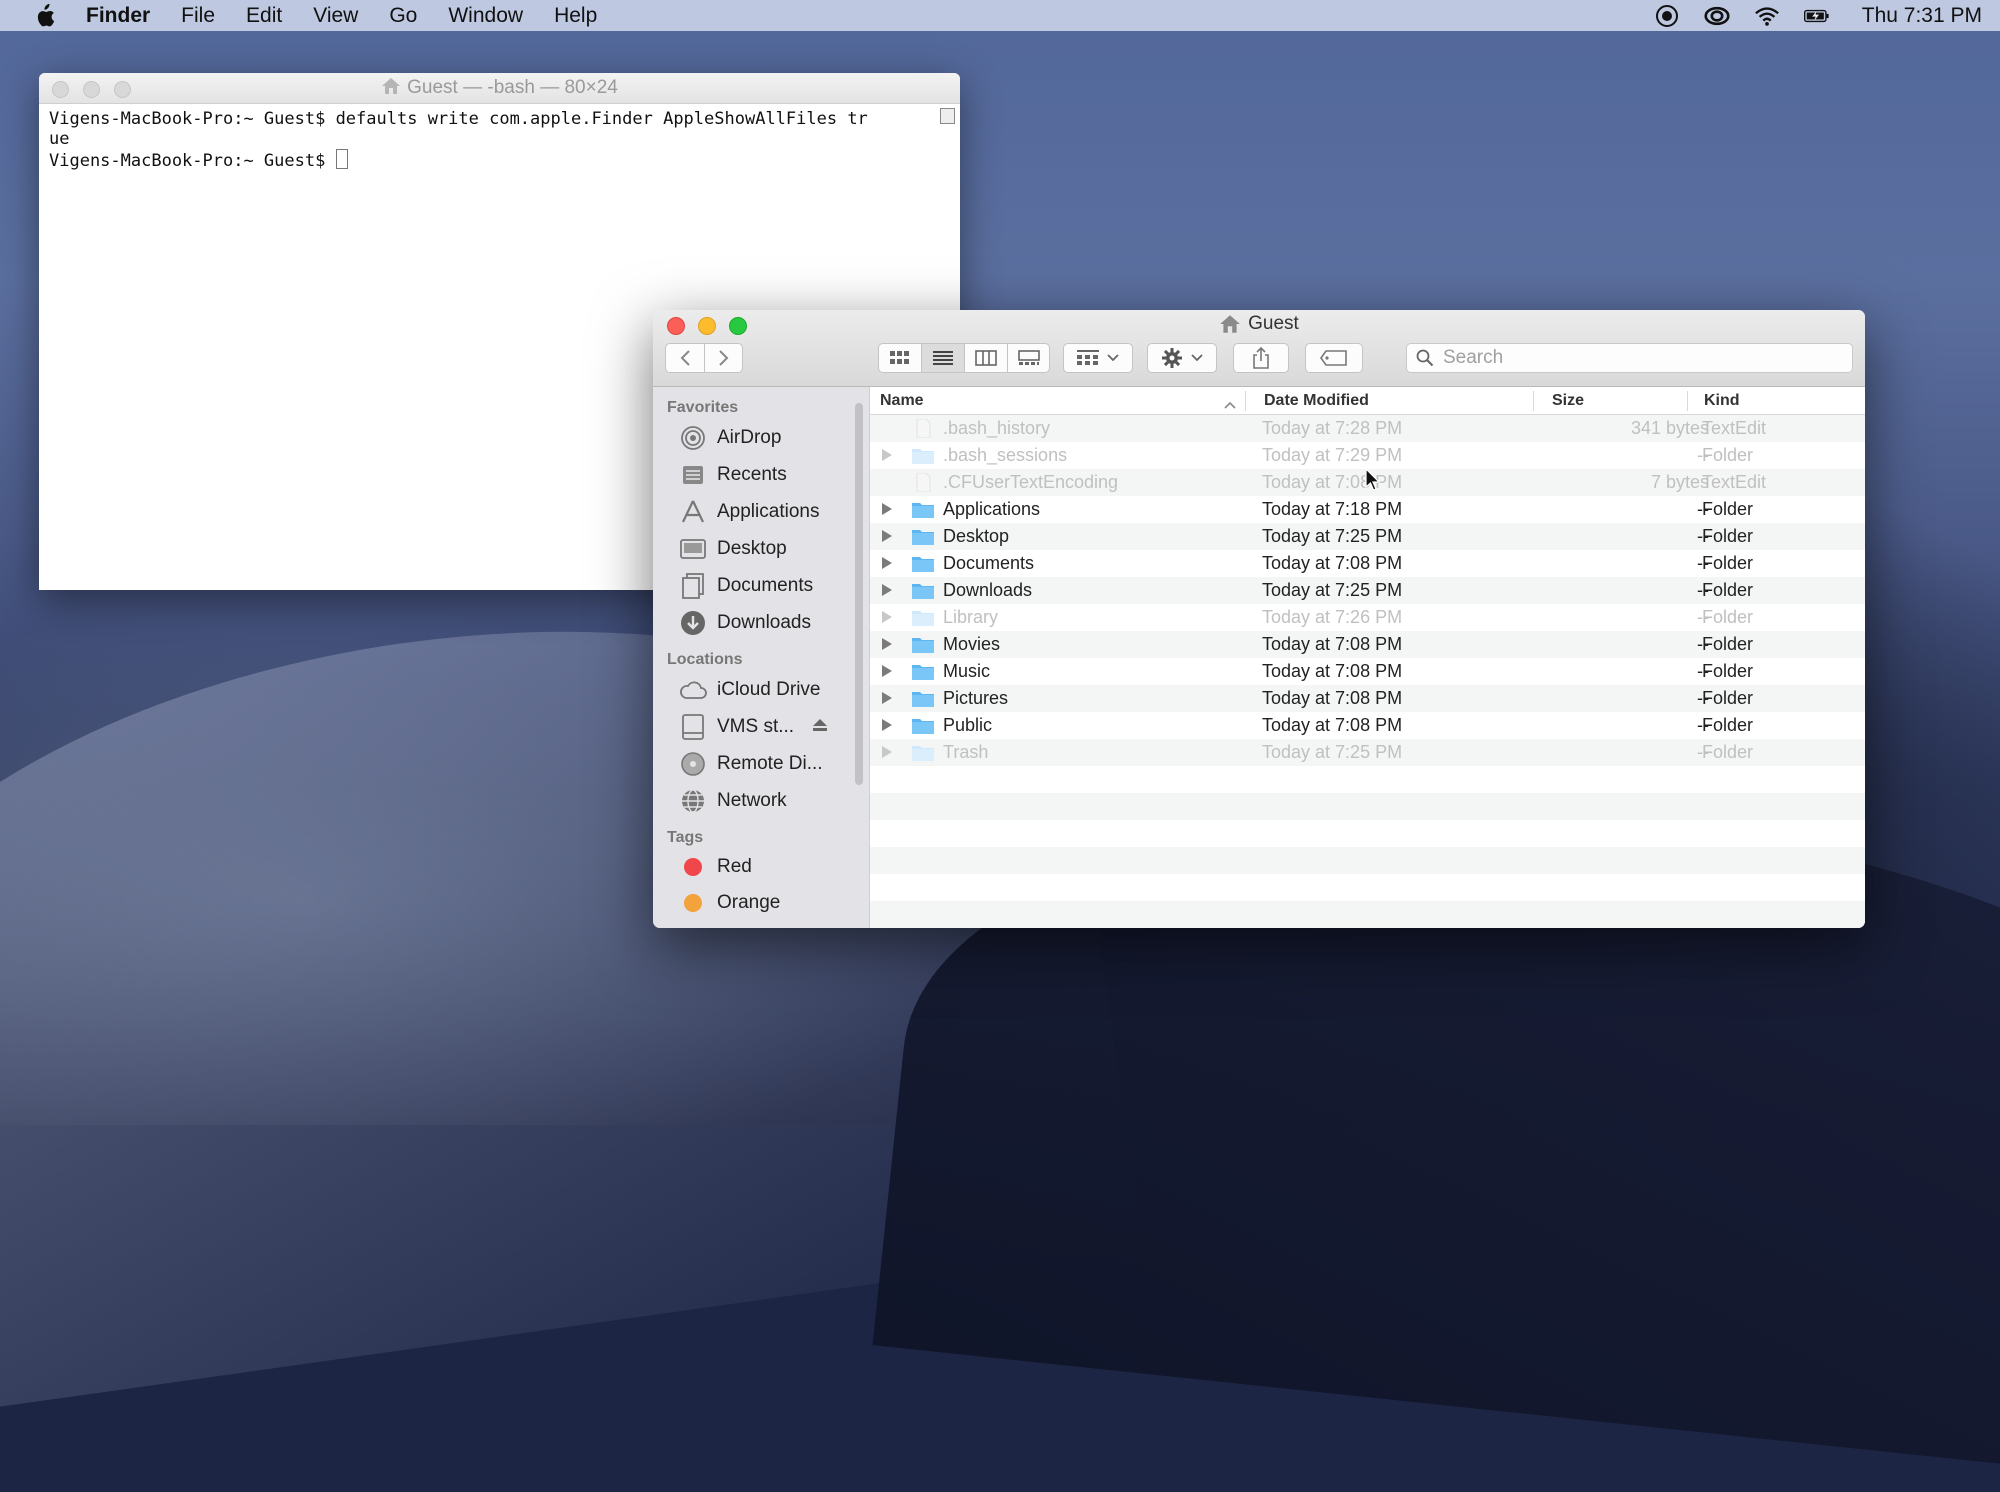 This screenshot has width=2000, height=1492. Describe the element at coordinates (1332, 509) in the screenshot. I see `file-date: Today at 7:18 PM` at that location.